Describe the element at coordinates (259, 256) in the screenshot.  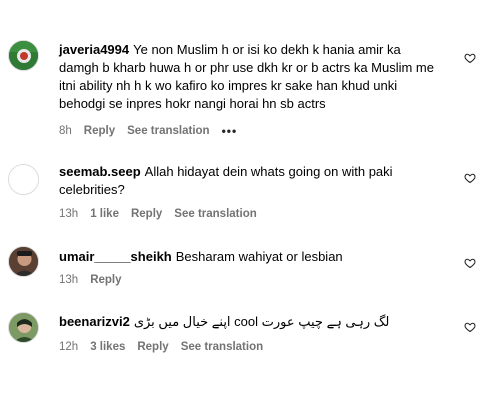
I see `comment-text: Besharam wahiyat or lesbian` at that location.